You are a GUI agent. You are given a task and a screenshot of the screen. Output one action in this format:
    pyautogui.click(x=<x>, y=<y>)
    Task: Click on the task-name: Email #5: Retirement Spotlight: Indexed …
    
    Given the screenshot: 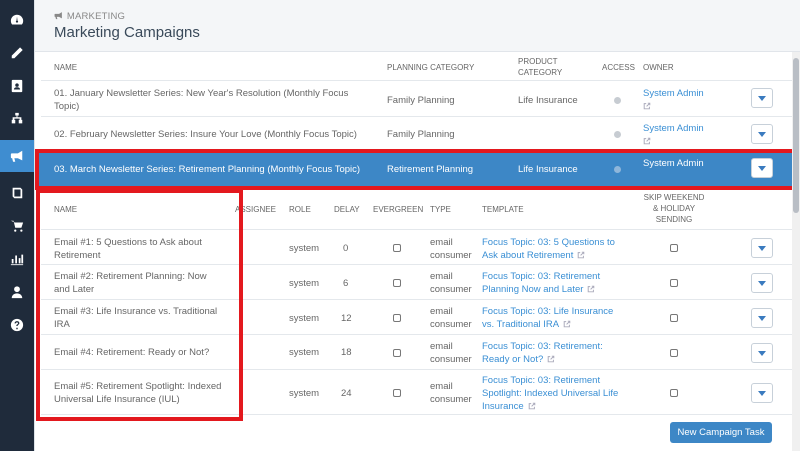 What is the action you would take?
    pyautogui.click(x=137, y=393)
    